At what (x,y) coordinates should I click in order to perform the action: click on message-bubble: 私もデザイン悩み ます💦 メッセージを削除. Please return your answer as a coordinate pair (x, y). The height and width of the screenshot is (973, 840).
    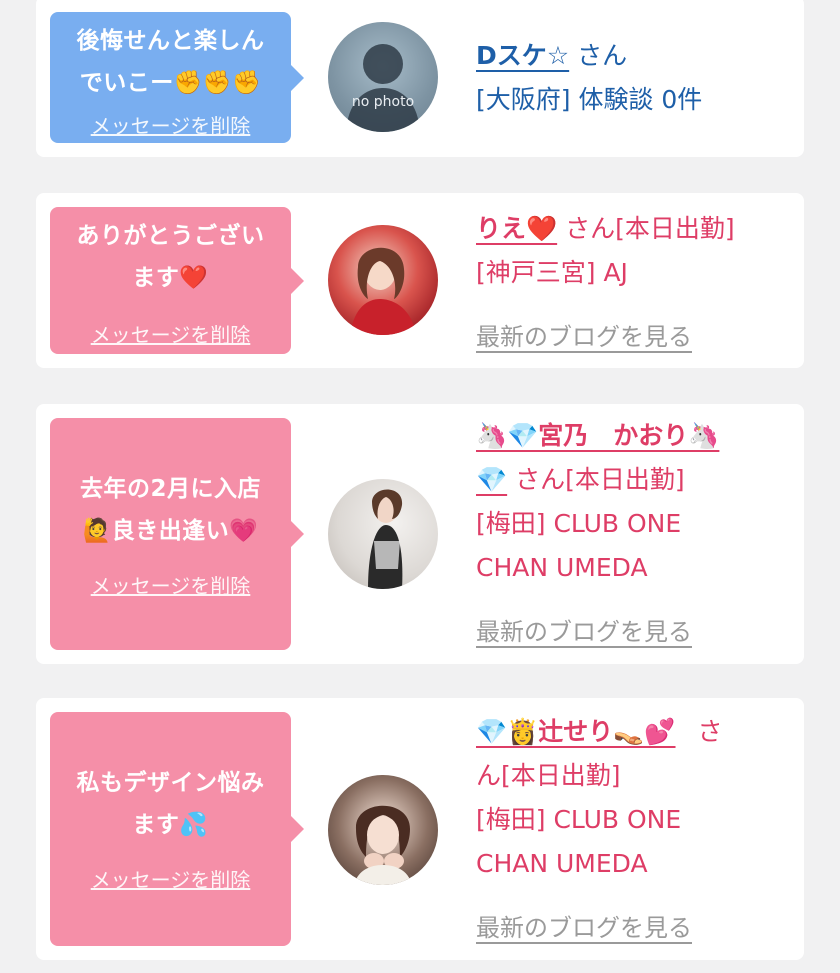
    Looking at the image, I should click on (177, 829).